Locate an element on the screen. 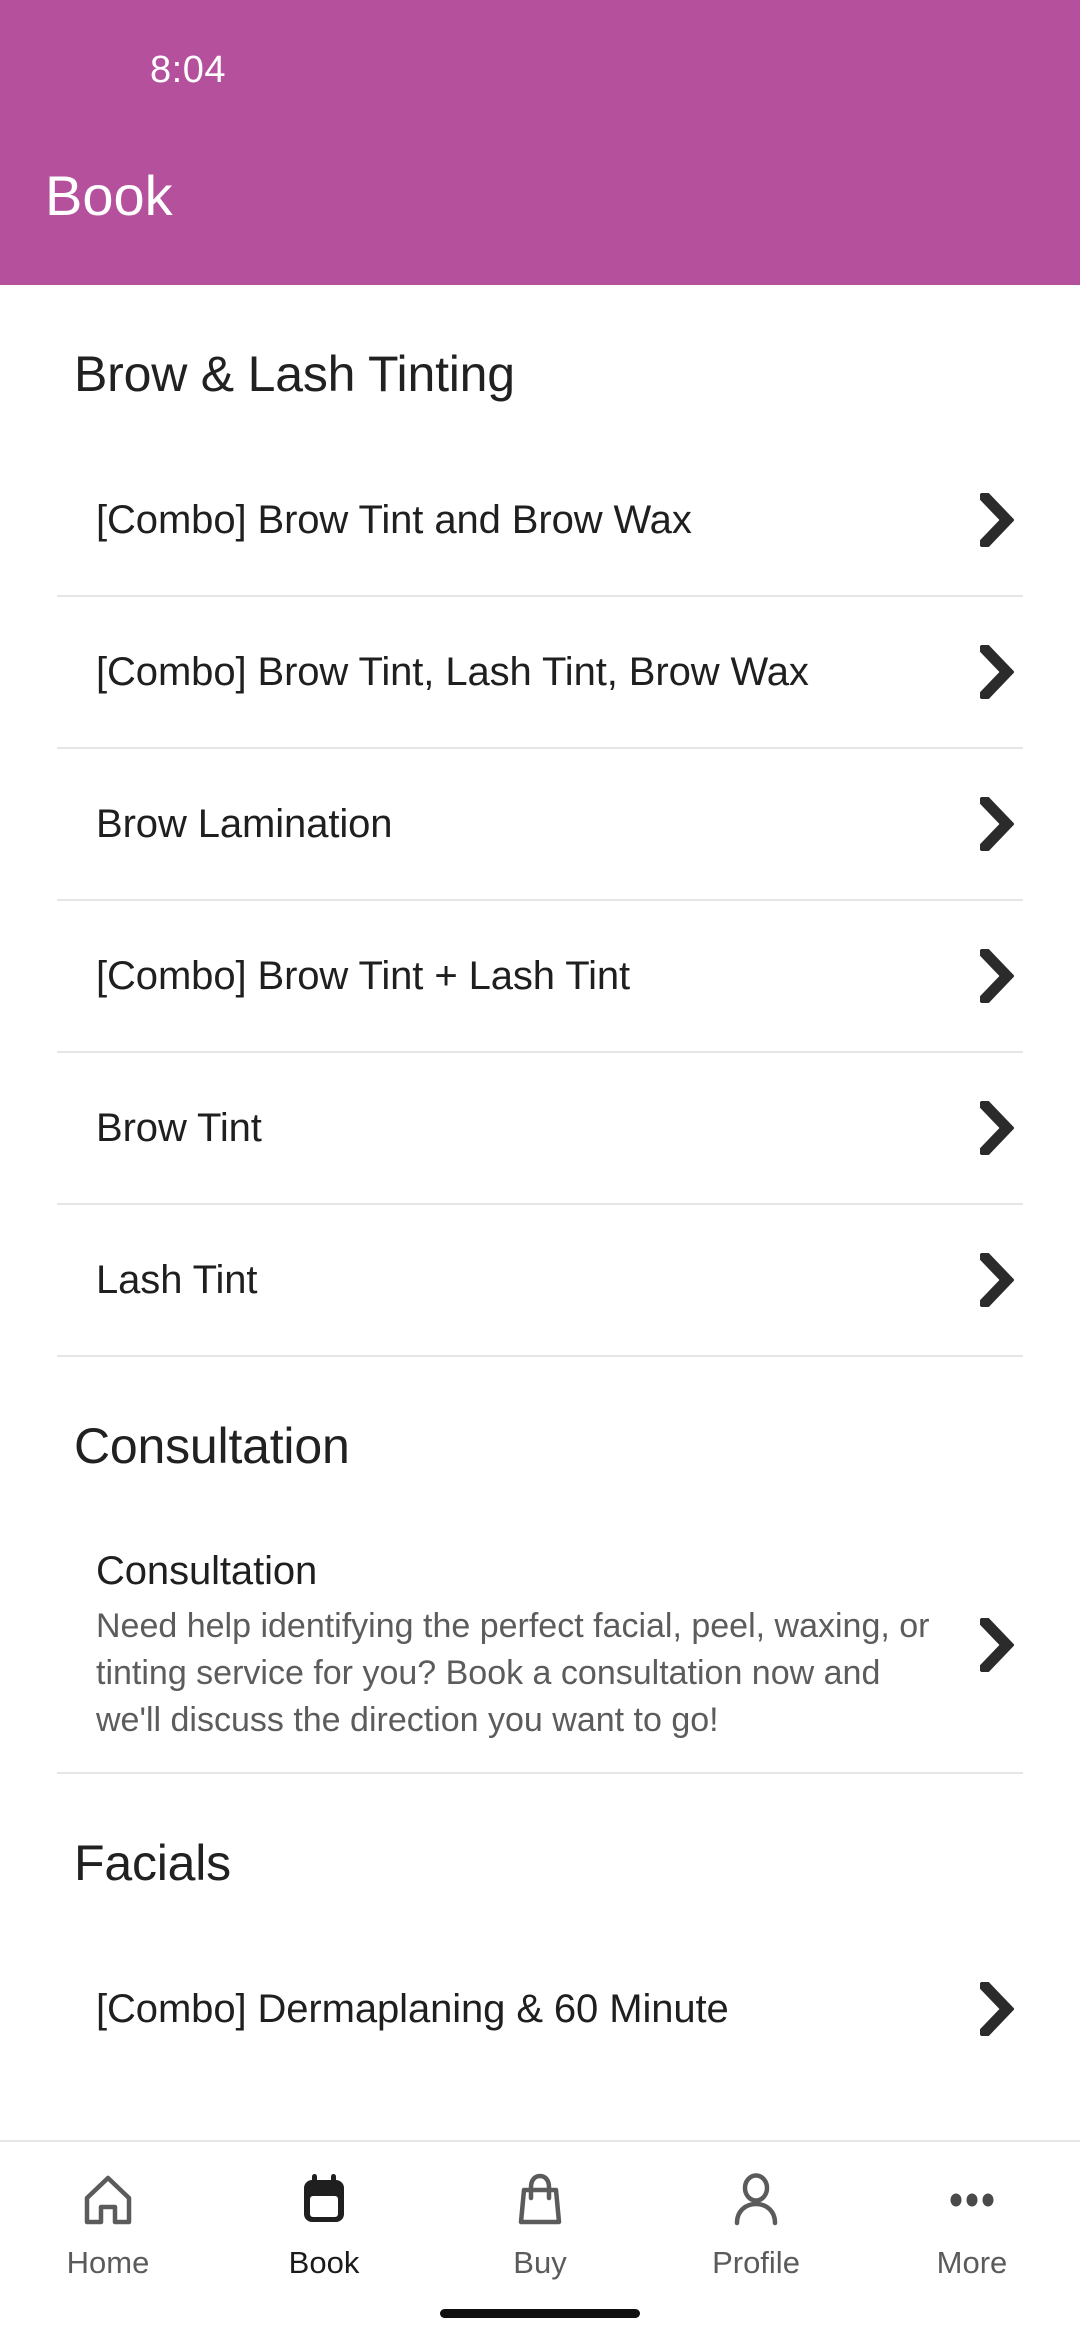 The height and width of the screenshot is (2340, 1080). service-row: Lash Tint is located at coordinates (540, 1280).